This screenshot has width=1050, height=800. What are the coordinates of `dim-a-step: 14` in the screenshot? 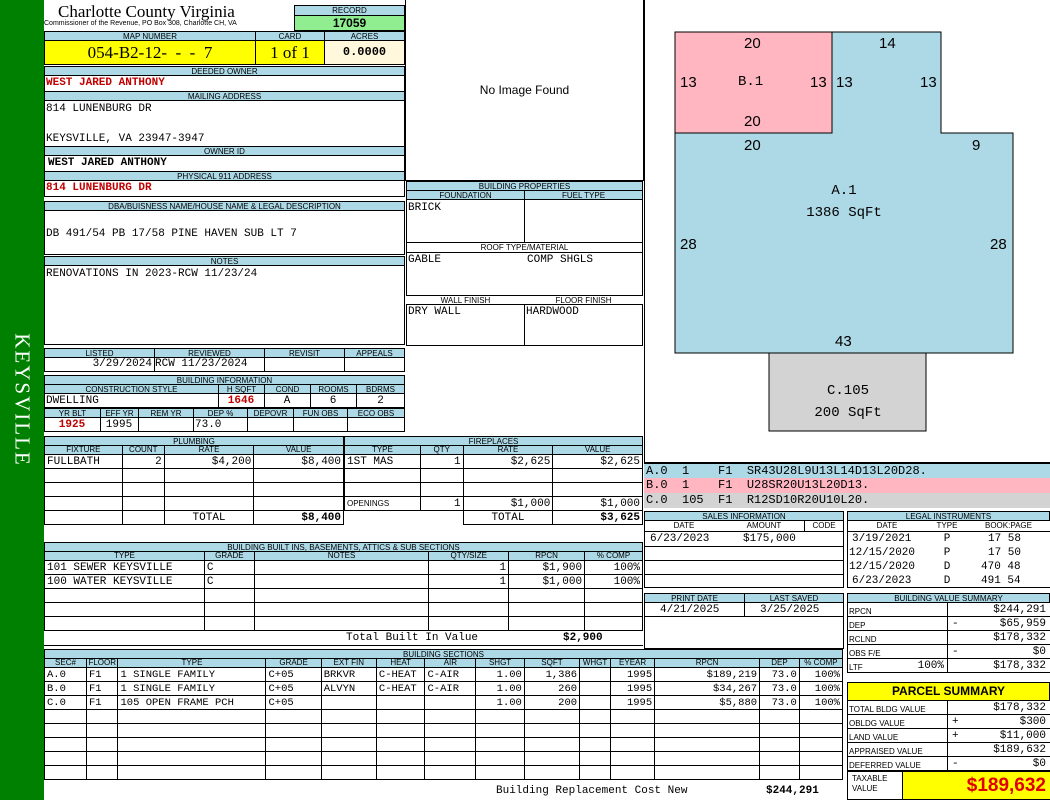 It's located at (887, 43).